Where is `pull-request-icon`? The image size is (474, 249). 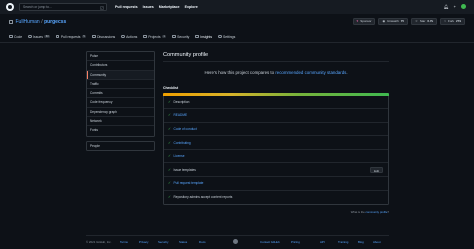
pull-request-icon is located at coordinates (57, 36).